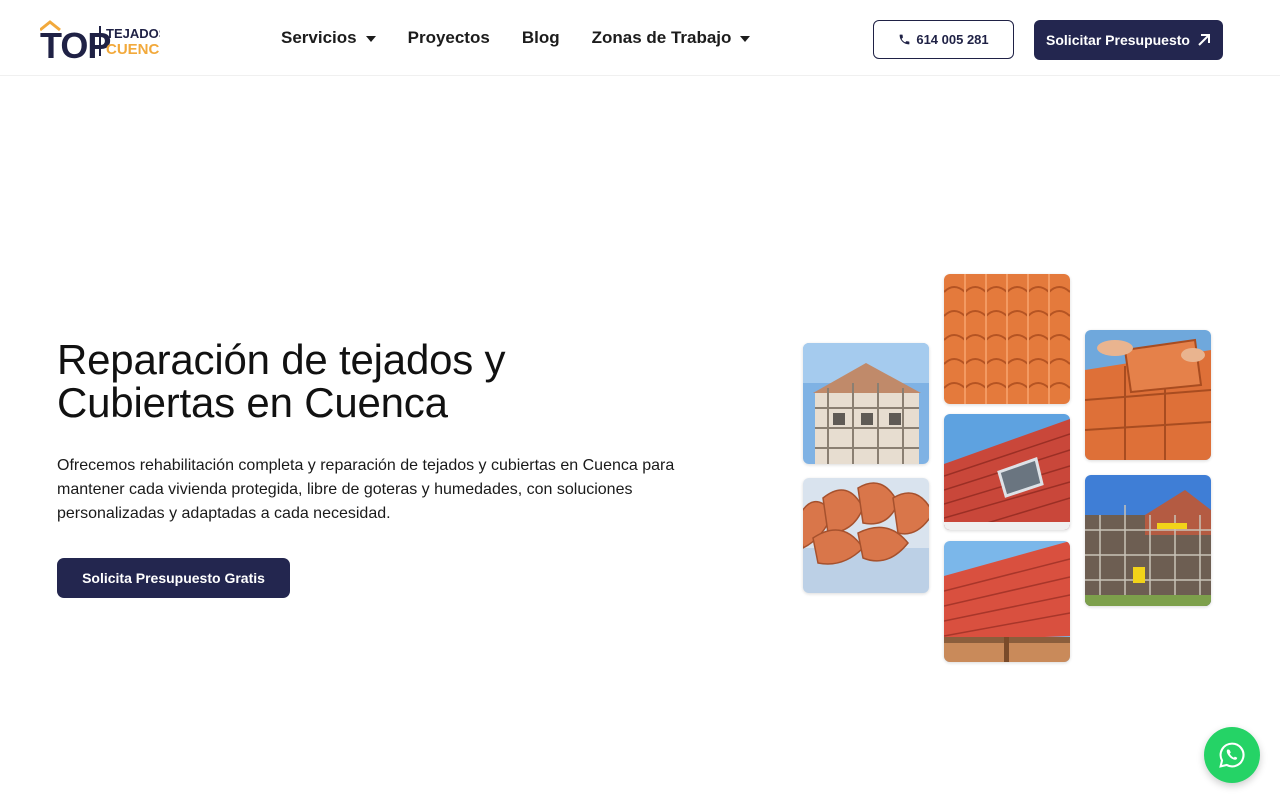  What do you see at coordinates (133, 49) in the screenshot?
I see `logo-line2: CUENCA` at bounding box center [133, 49].